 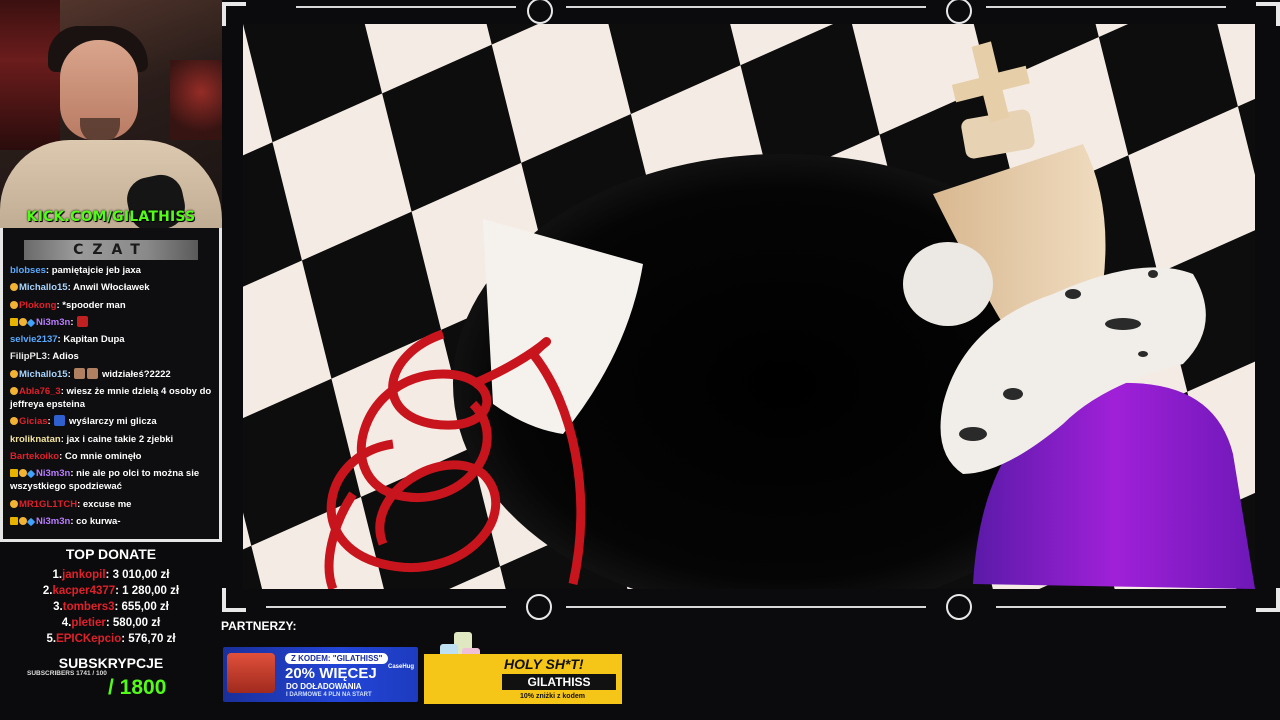 I want to click on banner1-sub: DO DOŁADOWANIA, so click(x=324, y=686).